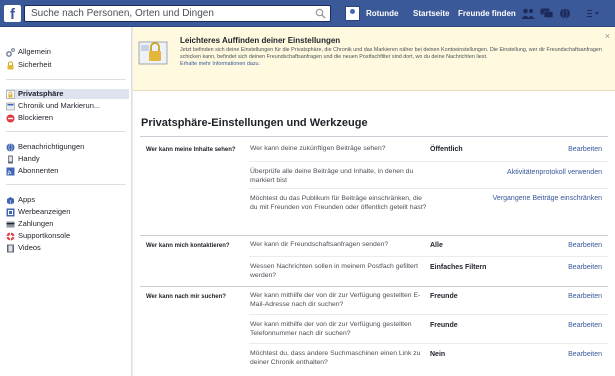 The width and height of the screenshot is (615, 376). What do you see at coordinates (352, 13) in the screenshot?
I see `profile-avatar` at bounding box center [352, 13].